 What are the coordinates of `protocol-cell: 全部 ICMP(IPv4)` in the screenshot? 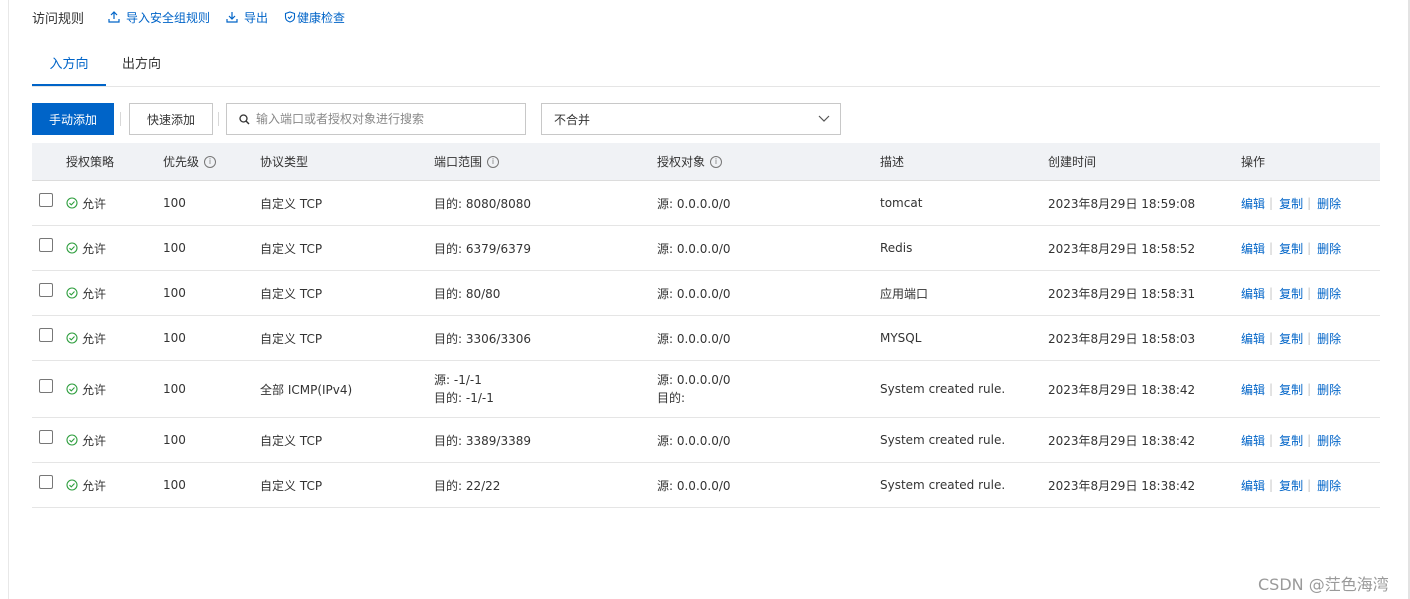 It's located at (306, 389).